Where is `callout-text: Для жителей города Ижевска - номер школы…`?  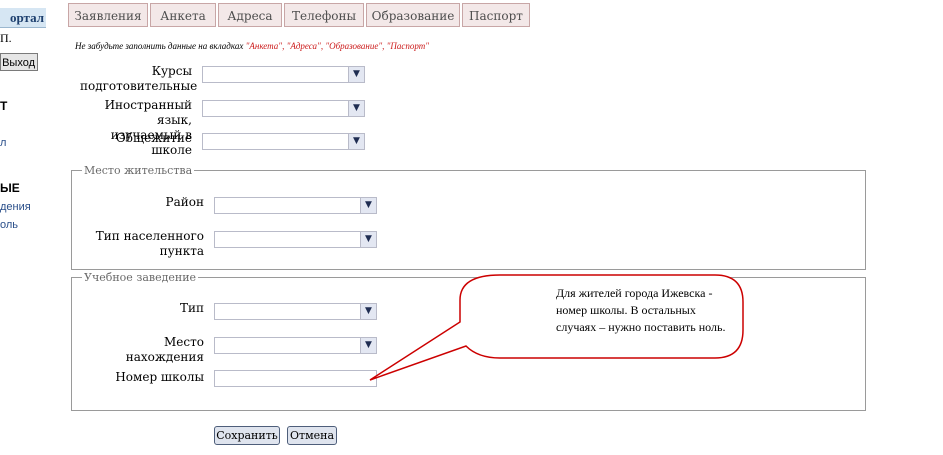 callout-text: Для жителей города Ижевска - номер школы… is located at coordinates (676, 310).